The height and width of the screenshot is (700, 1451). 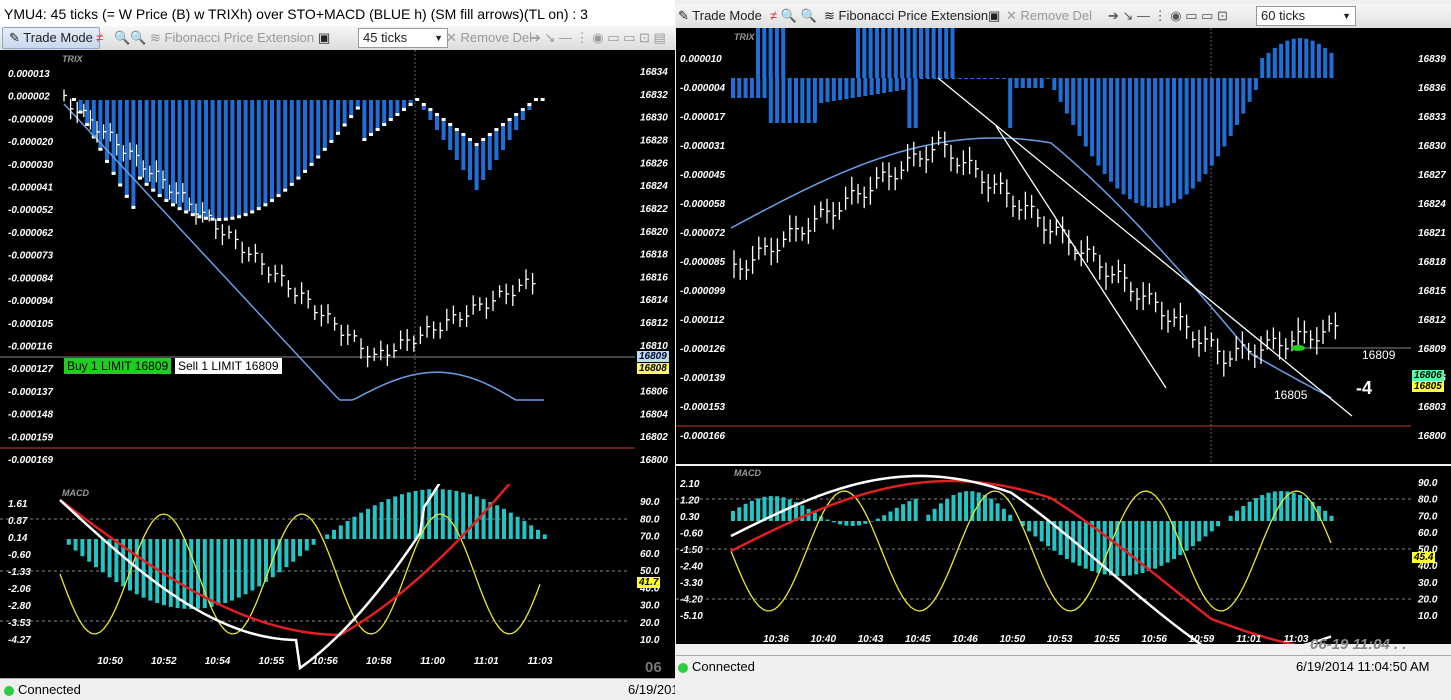 I want to click on right-status-indicator: Connected, so click(x=716, y=667).